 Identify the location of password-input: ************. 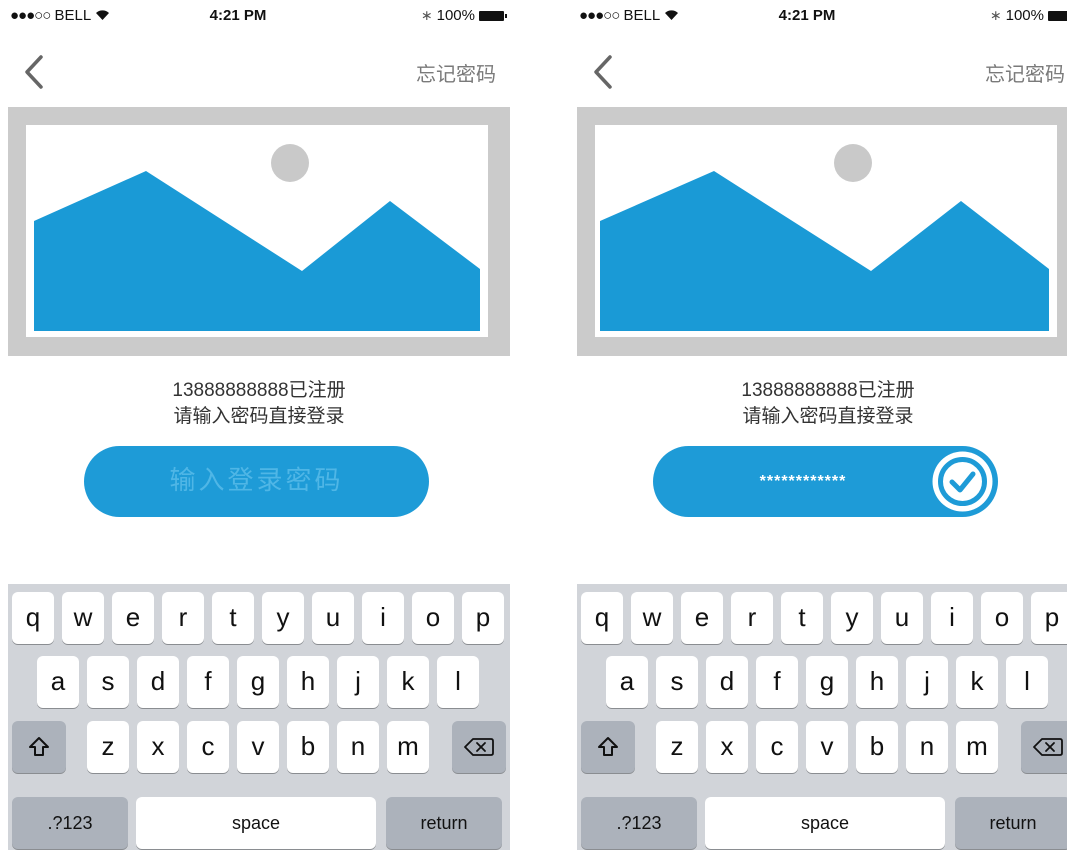
(825, 481).